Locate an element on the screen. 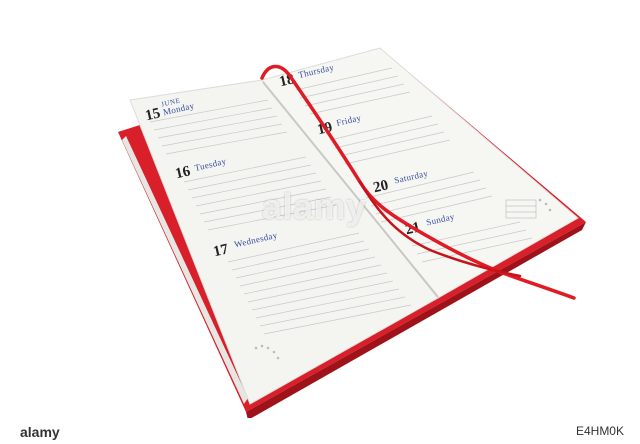  footer-bar is located at coordinates (320, 431).